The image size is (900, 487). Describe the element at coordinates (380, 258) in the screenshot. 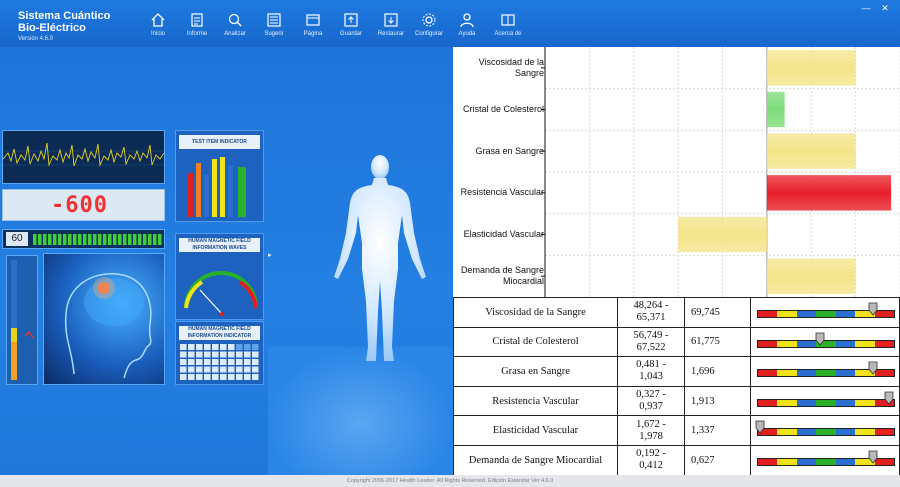

I see `human-body-figure` at that location.